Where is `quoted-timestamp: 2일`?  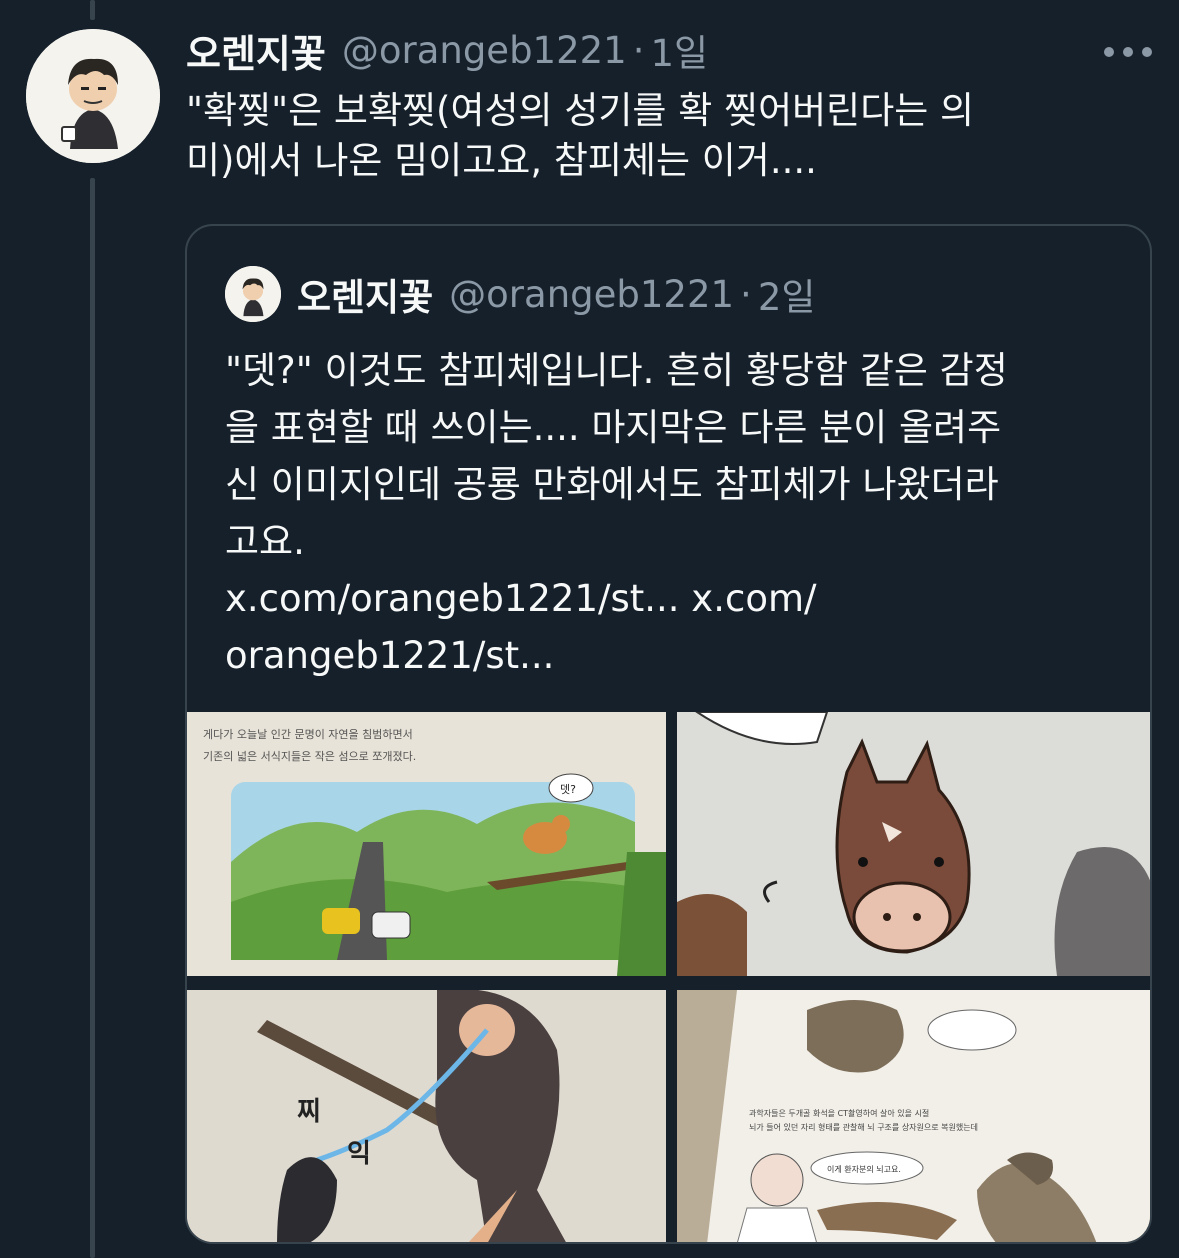 quoted-timestamp: 2일 is located at coordinates (786, 297).